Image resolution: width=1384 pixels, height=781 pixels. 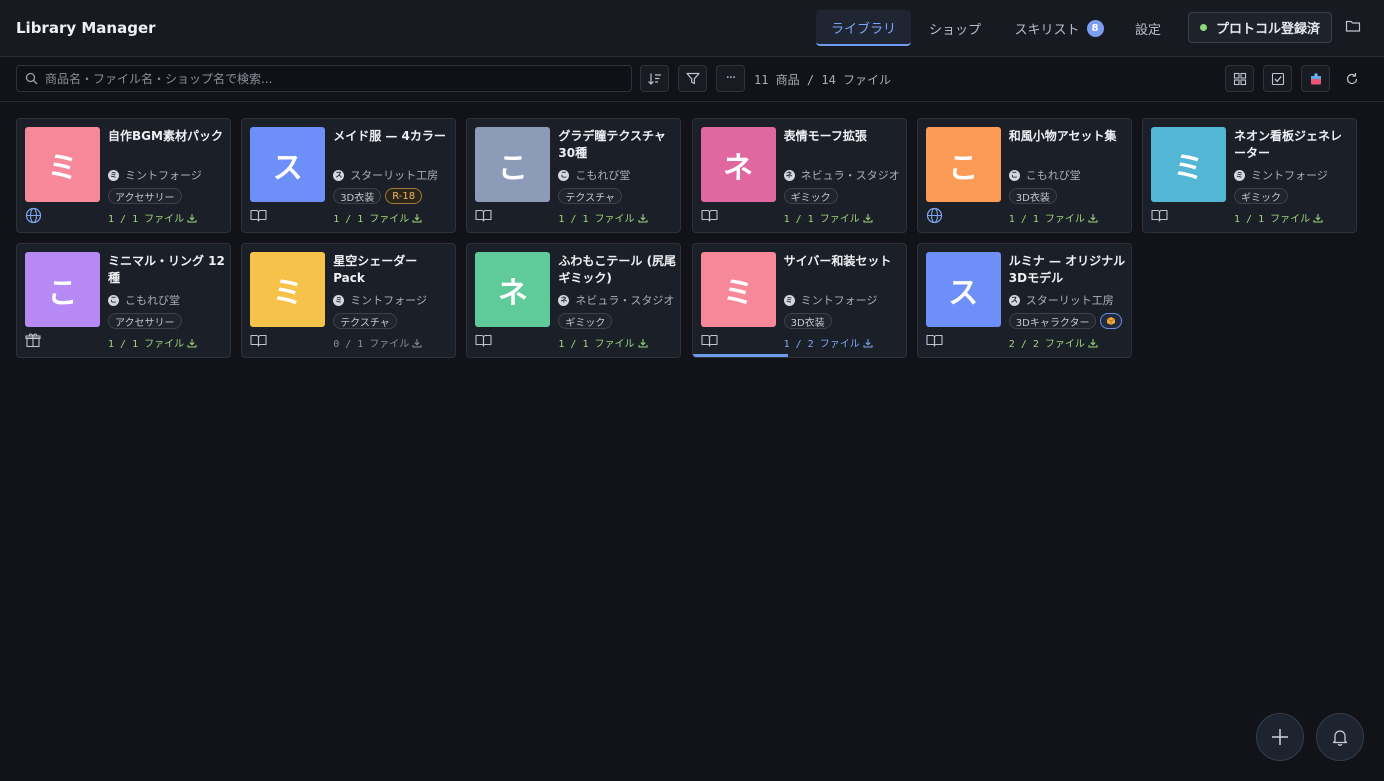 I want to click on thumbnail-initial: ネ, so click(x=738, y=168).